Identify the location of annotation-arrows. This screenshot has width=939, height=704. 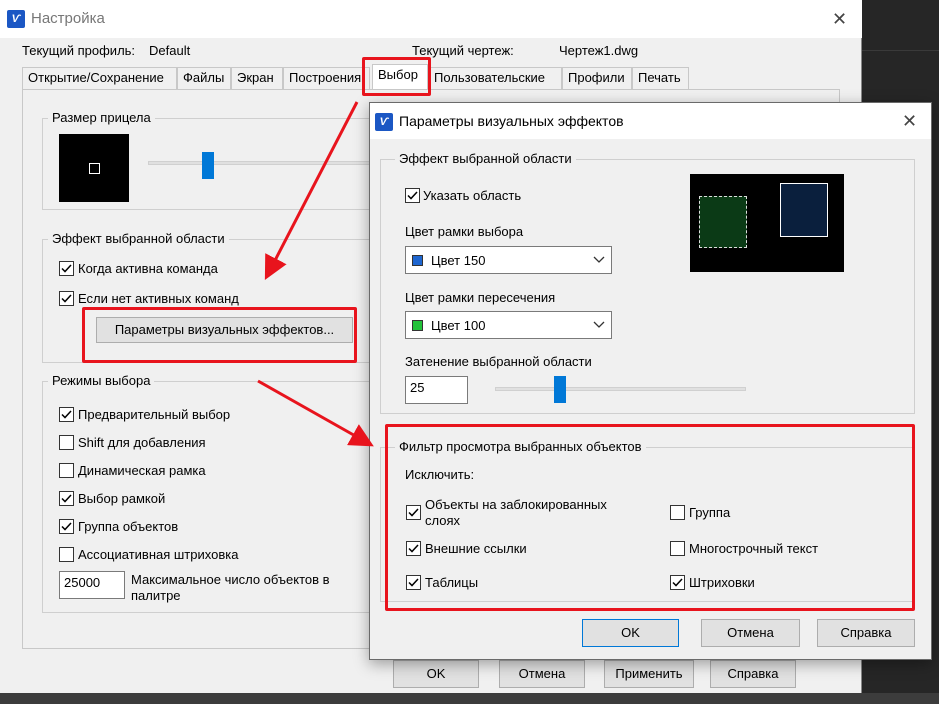
(315, 274).